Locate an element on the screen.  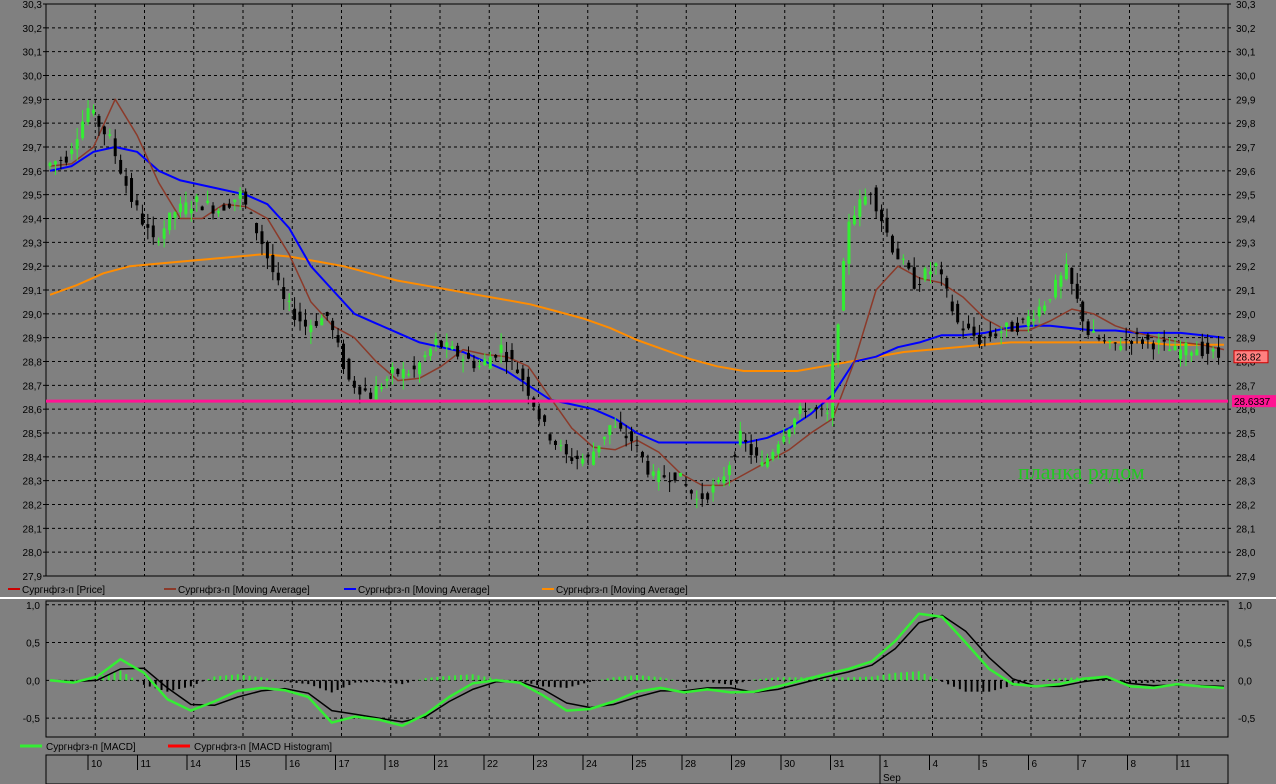
price-y-tick-label: 28,7 is located at coordinates (33, 386).